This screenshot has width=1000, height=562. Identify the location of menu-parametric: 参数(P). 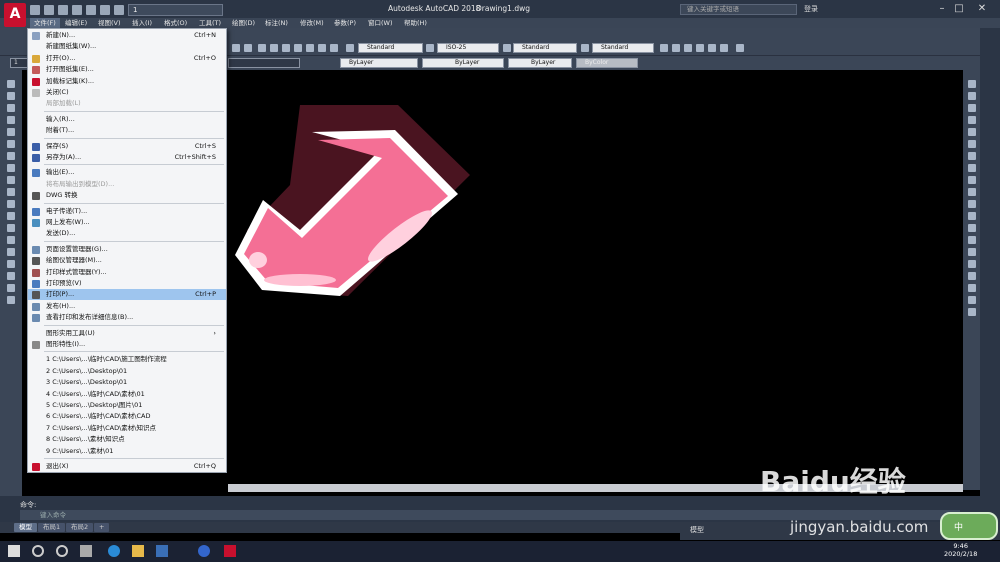
(345, 23).